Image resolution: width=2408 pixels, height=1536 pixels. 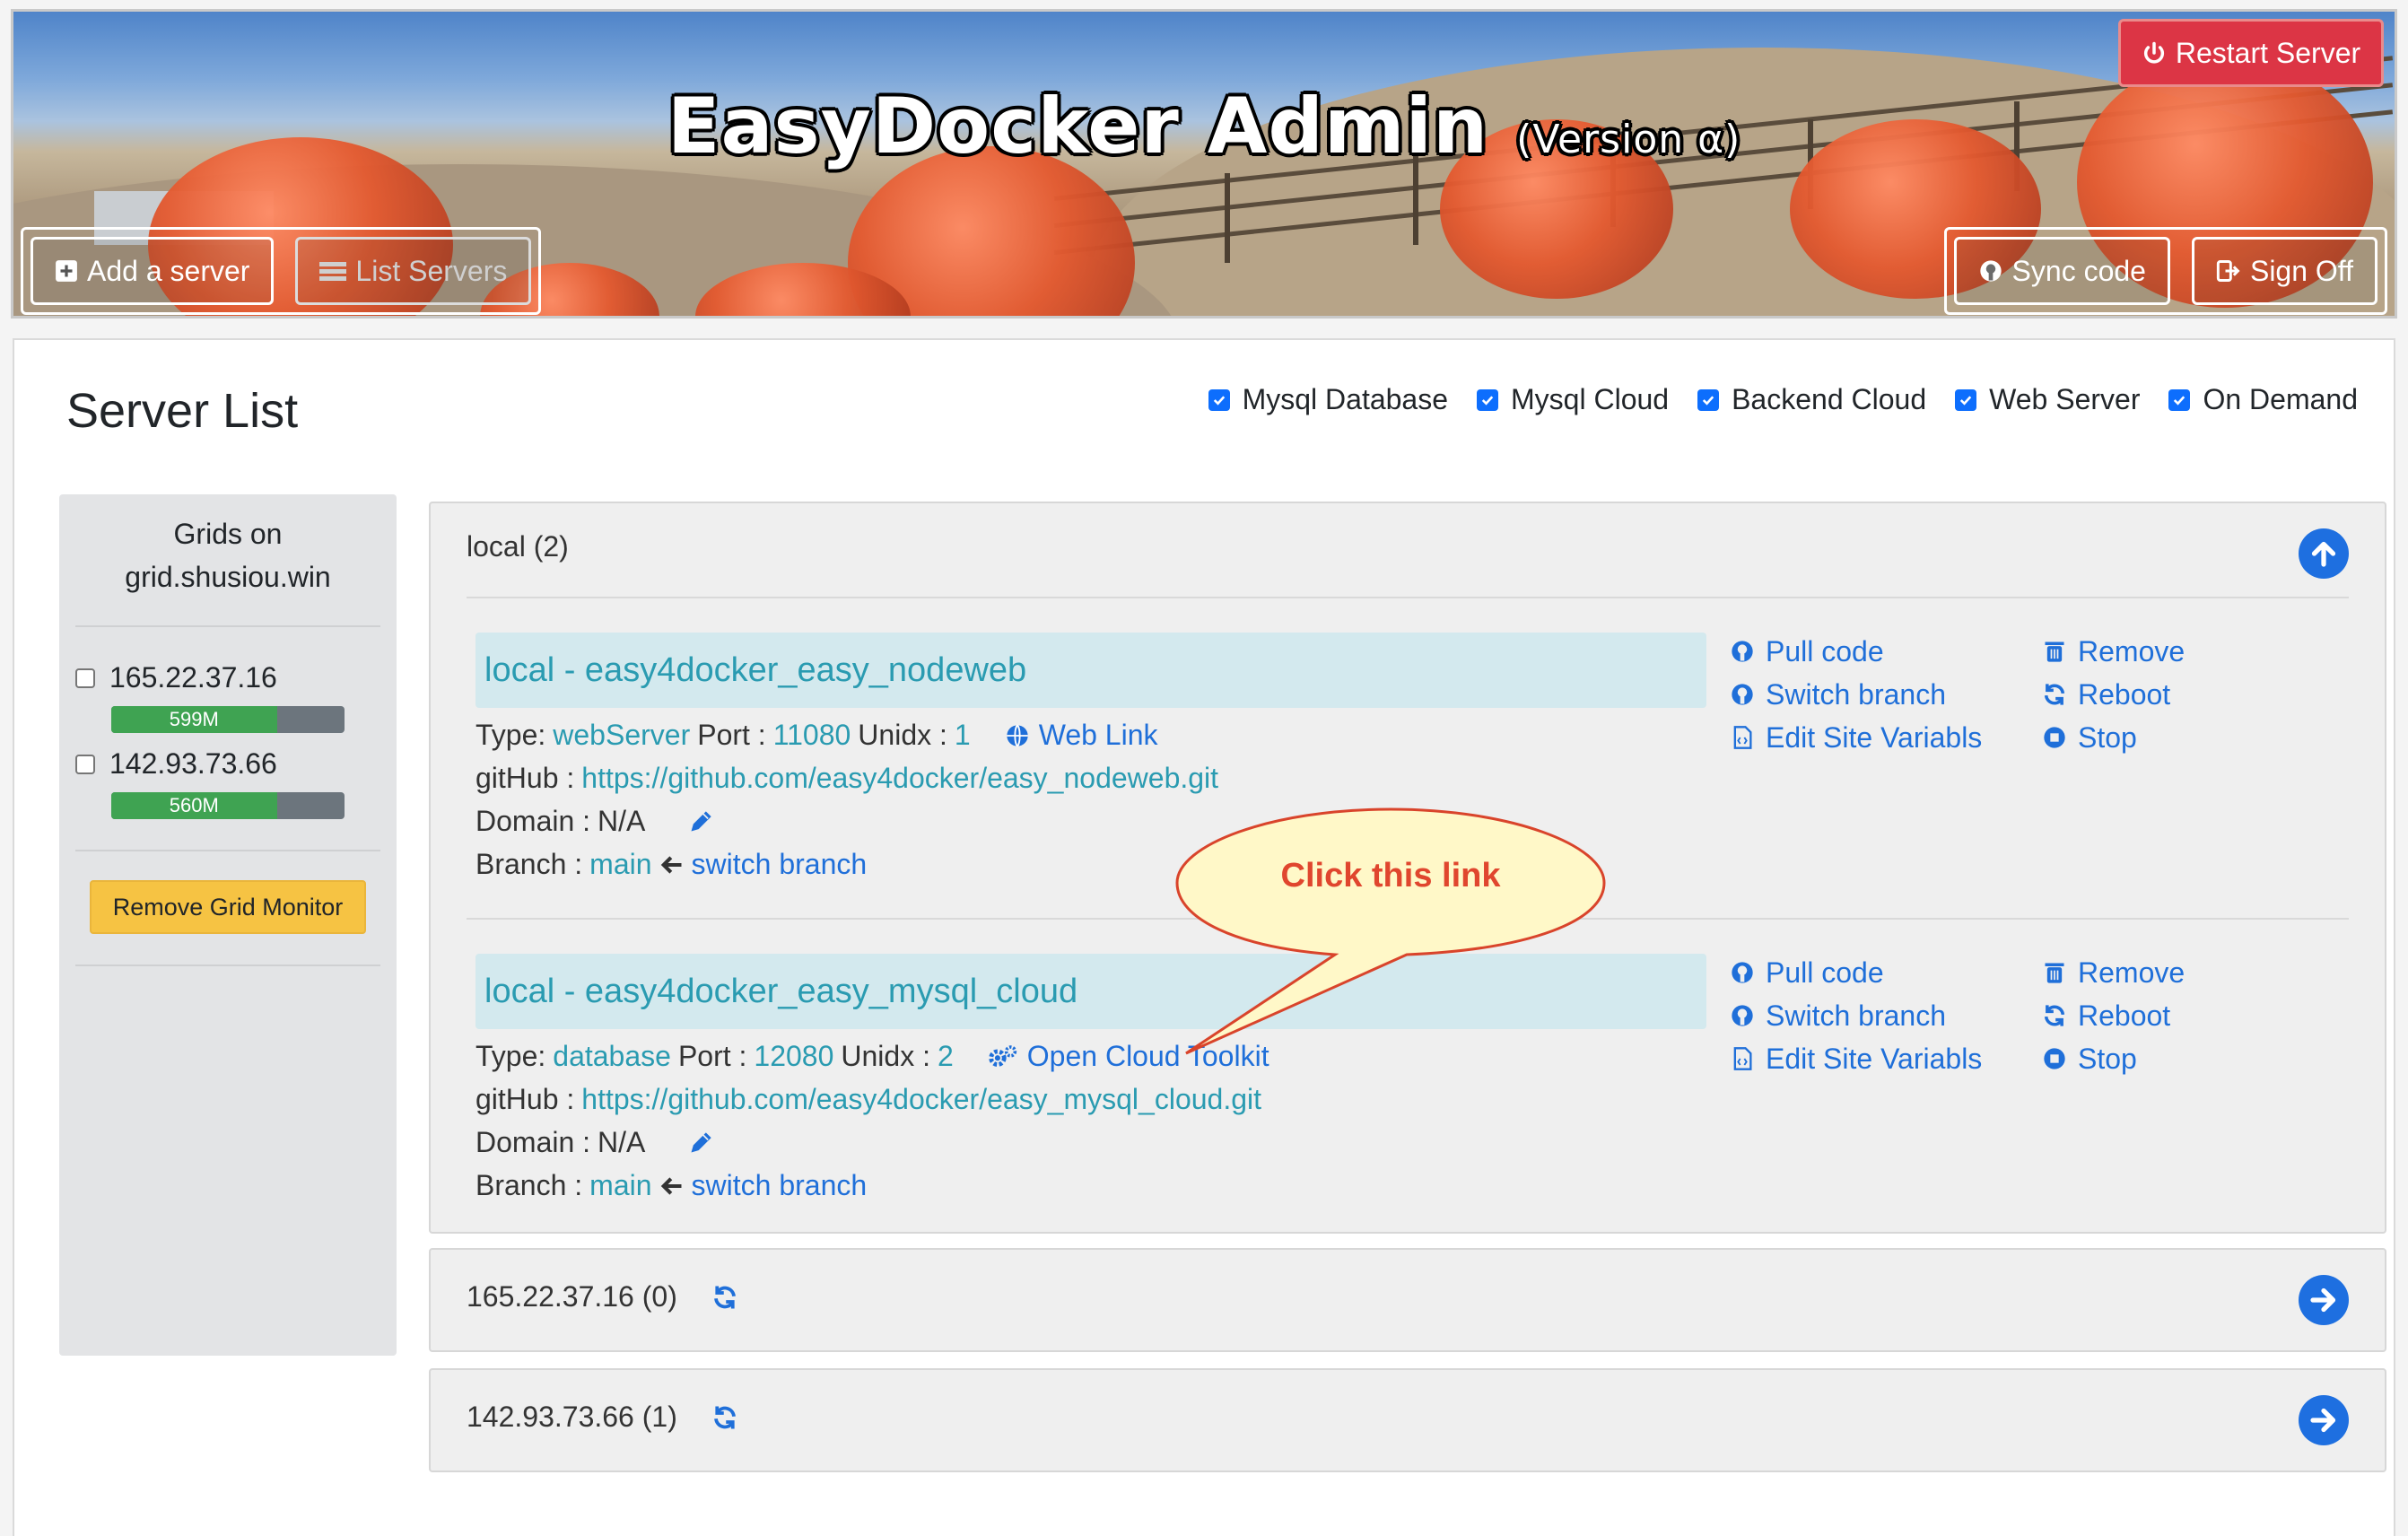 I want to click on arrow-right-icon, so click(x=2323, y=1420).